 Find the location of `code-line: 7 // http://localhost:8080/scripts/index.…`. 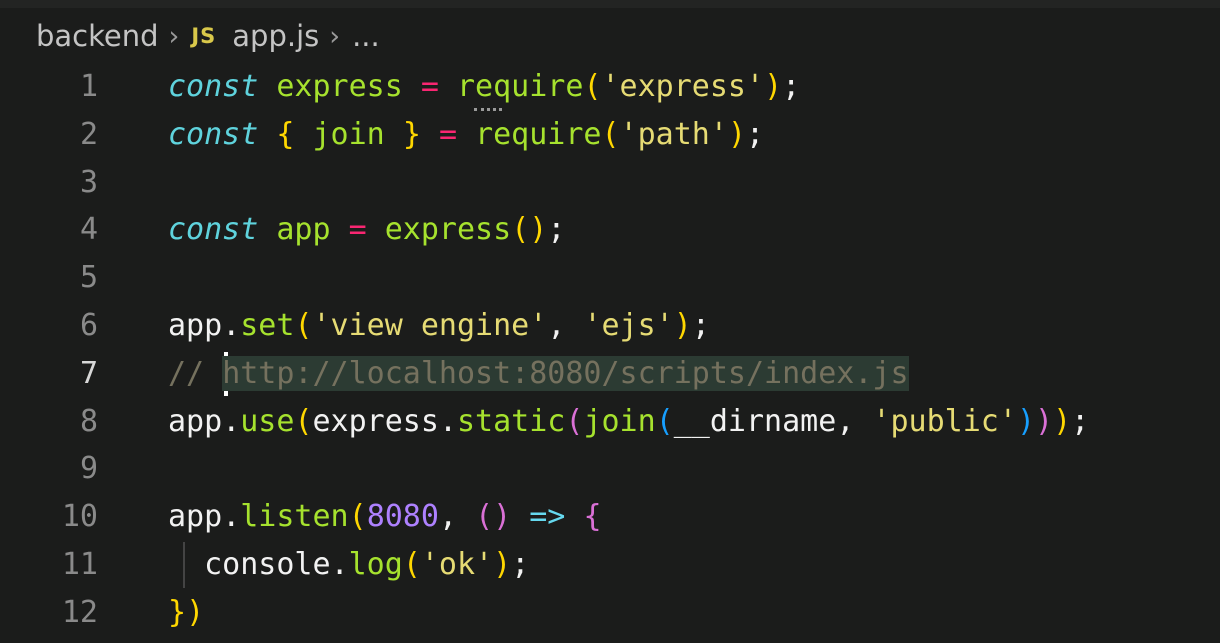

code-line: 7 // http://localhost:8080/scripts/index.… is located at coordinates (610, 374).